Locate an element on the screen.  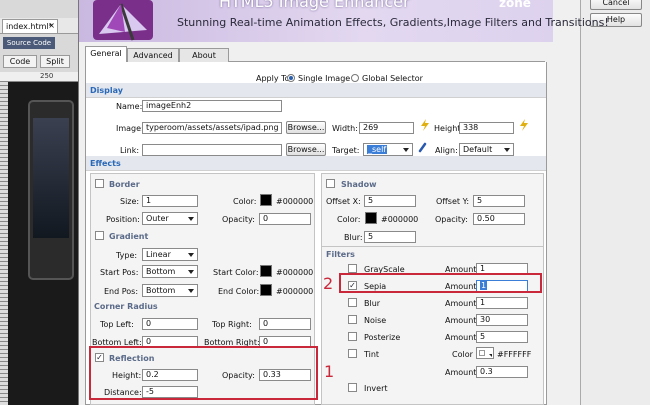
tab-about: About is located at coordinates (204, 55).